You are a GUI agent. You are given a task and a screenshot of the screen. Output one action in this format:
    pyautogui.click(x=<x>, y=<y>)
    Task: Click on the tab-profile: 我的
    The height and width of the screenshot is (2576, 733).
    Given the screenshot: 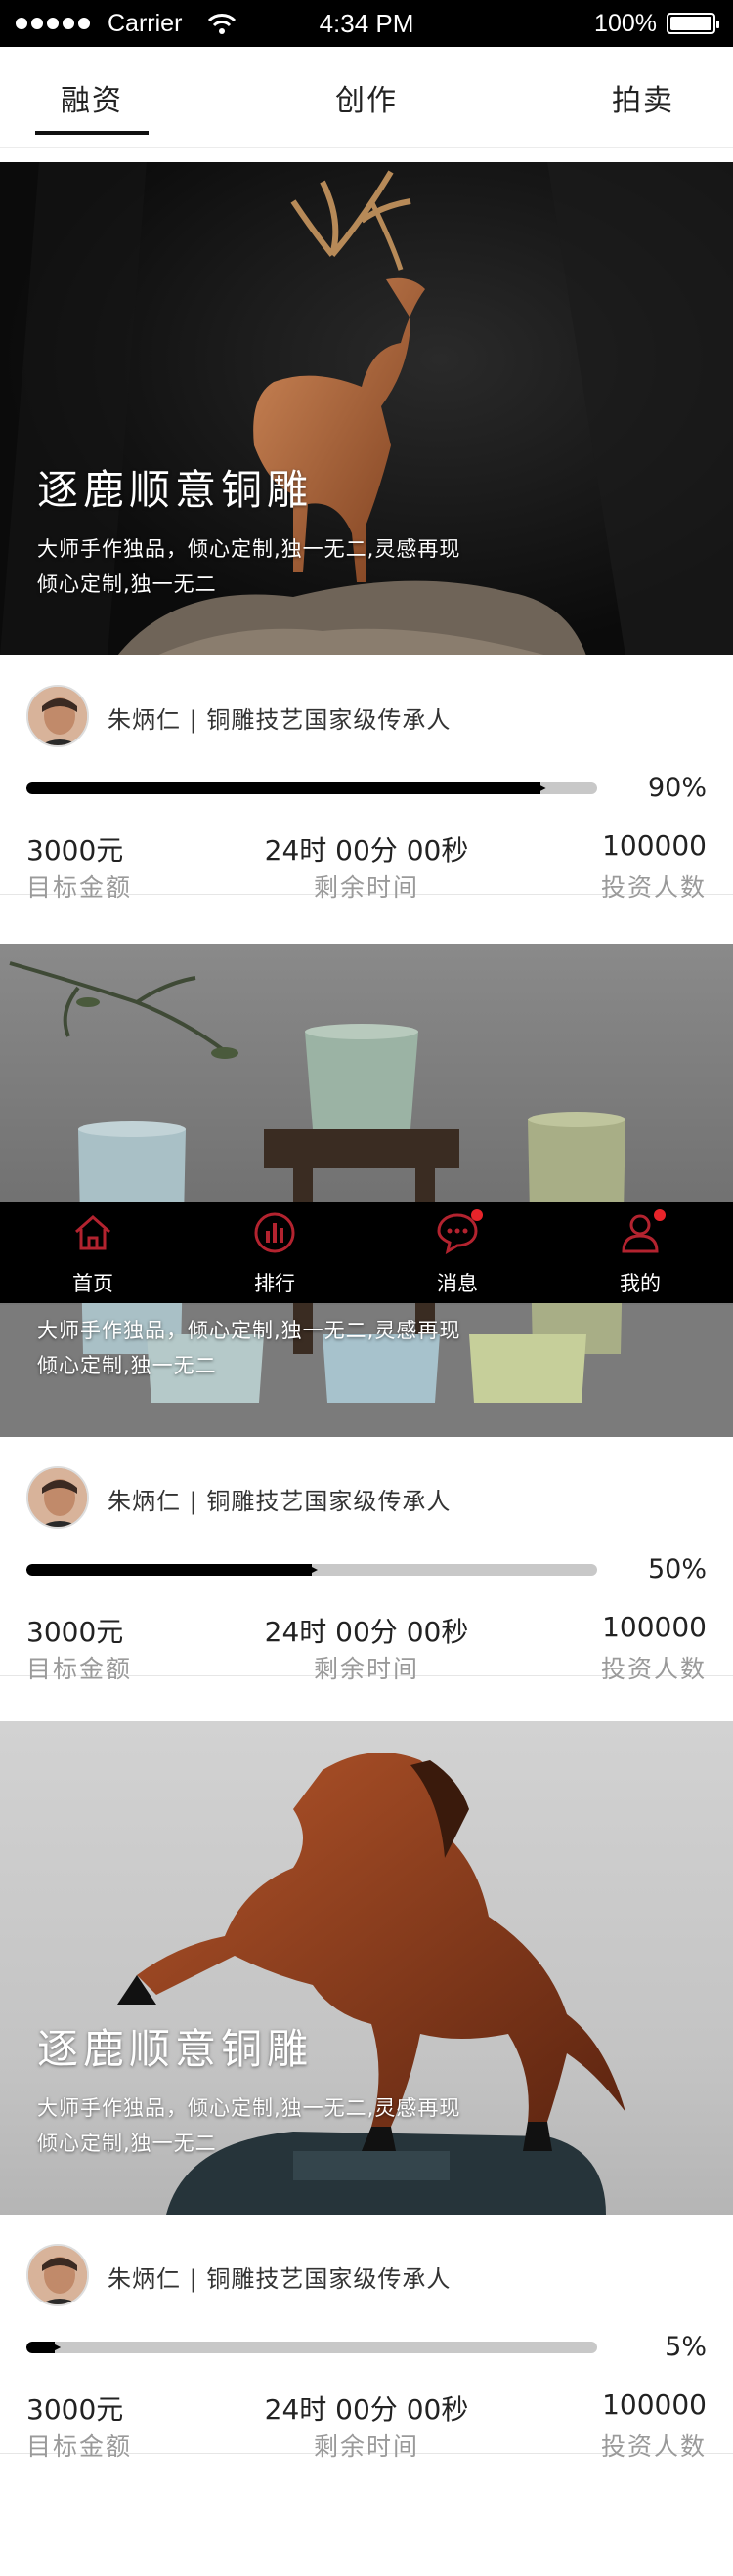 What is the action you would take?
    pyautogui.click(x=640, y=1253)
    